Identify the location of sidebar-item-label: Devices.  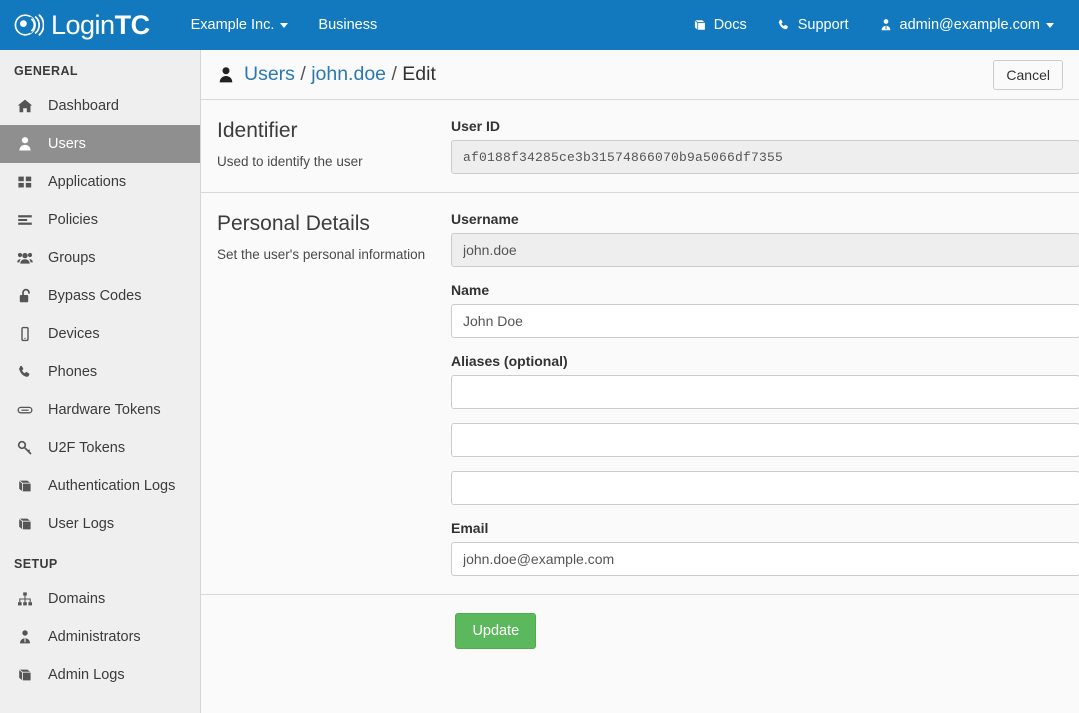
(74, 334).